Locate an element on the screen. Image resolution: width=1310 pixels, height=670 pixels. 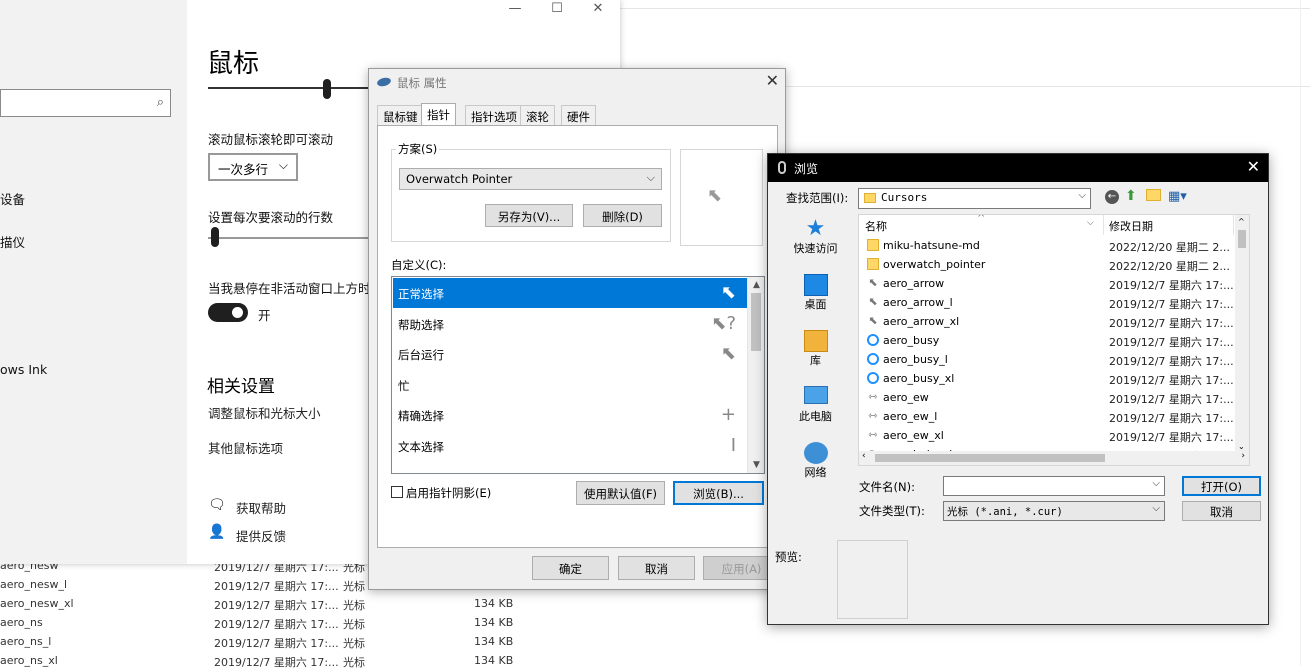
file-row: ⇿aero_ew_l2019/12/7 星期六 17:...光 is located at coordinates (1054, 416).